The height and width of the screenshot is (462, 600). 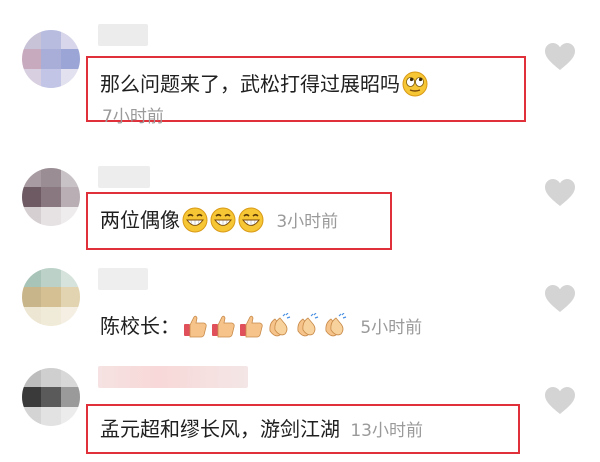 I want to click on comment-body: 陈校长：, so click(x=140, y=326).